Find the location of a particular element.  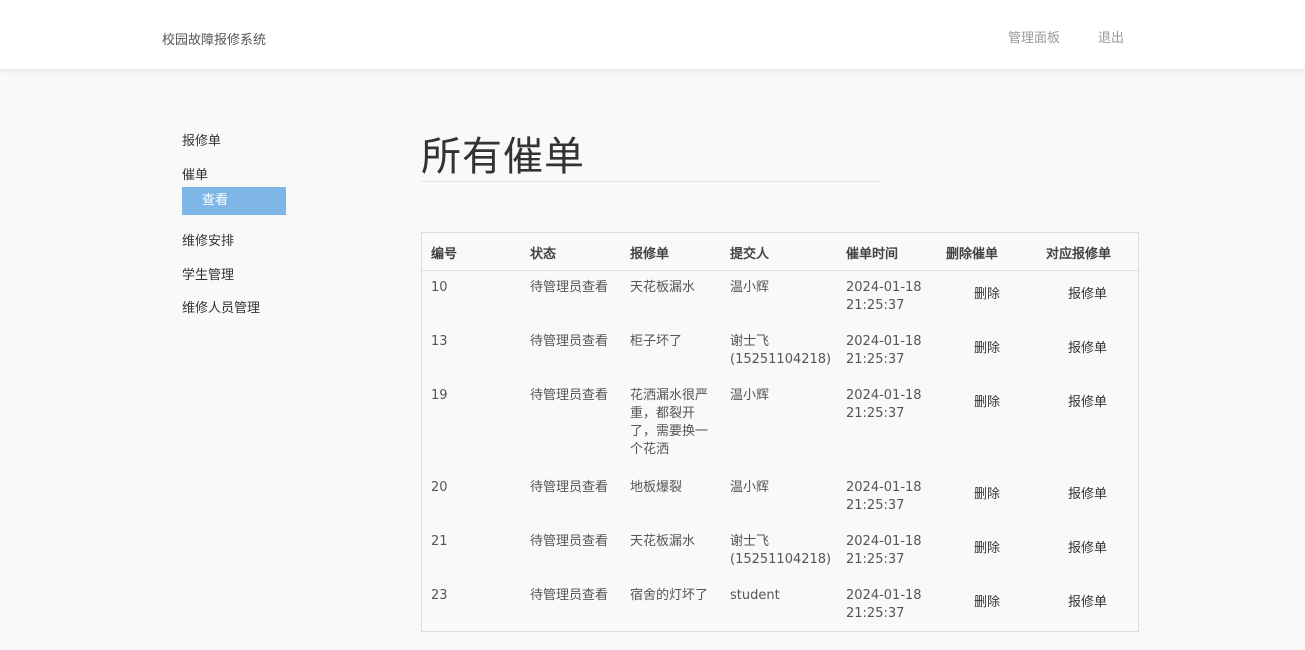

page-title: 所有催单 is located at coordinates (503, 157).